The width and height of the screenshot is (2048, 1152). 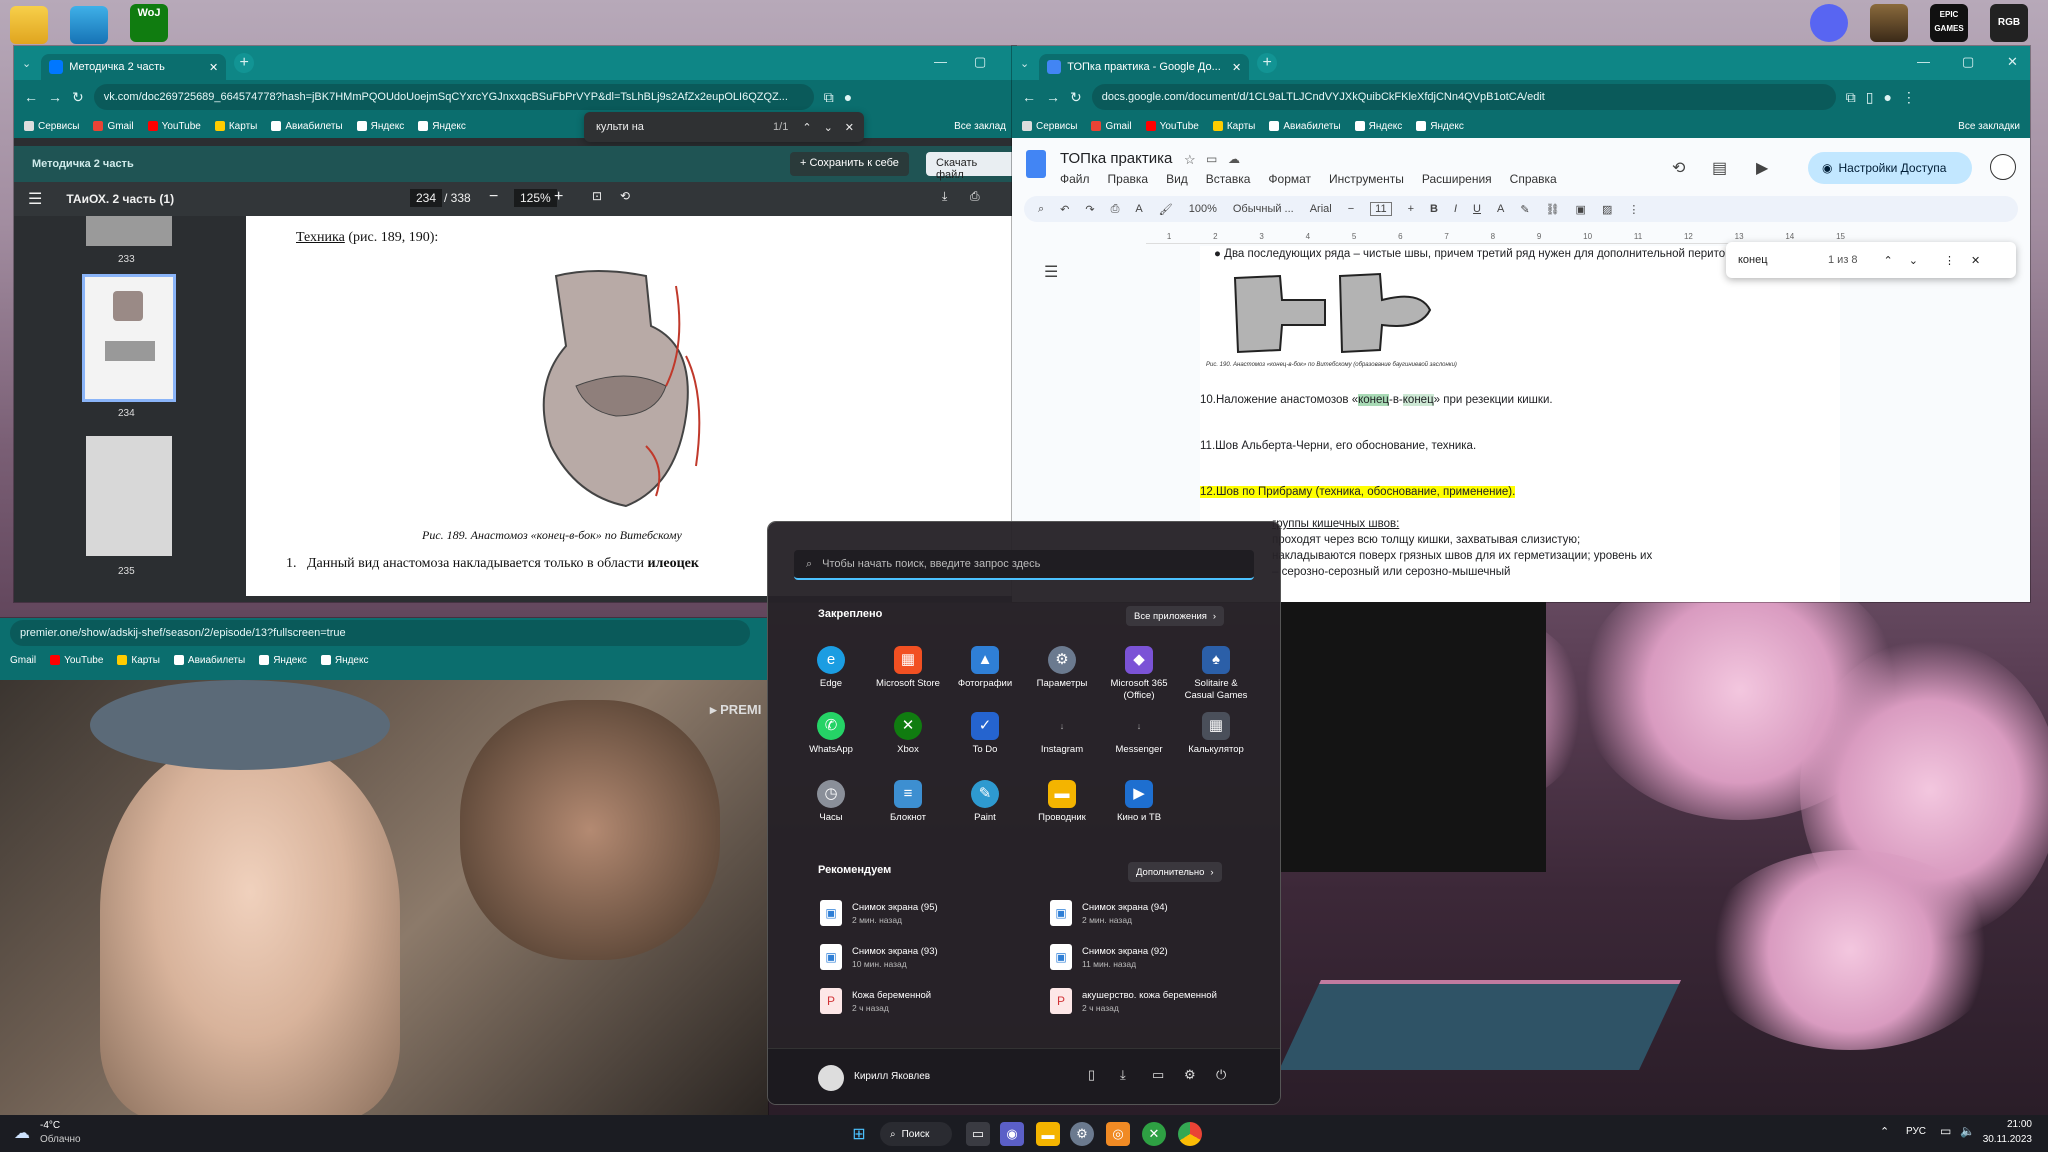 I want to click on xbox-app-icon: ✕, so click(x=1154, y=1134).